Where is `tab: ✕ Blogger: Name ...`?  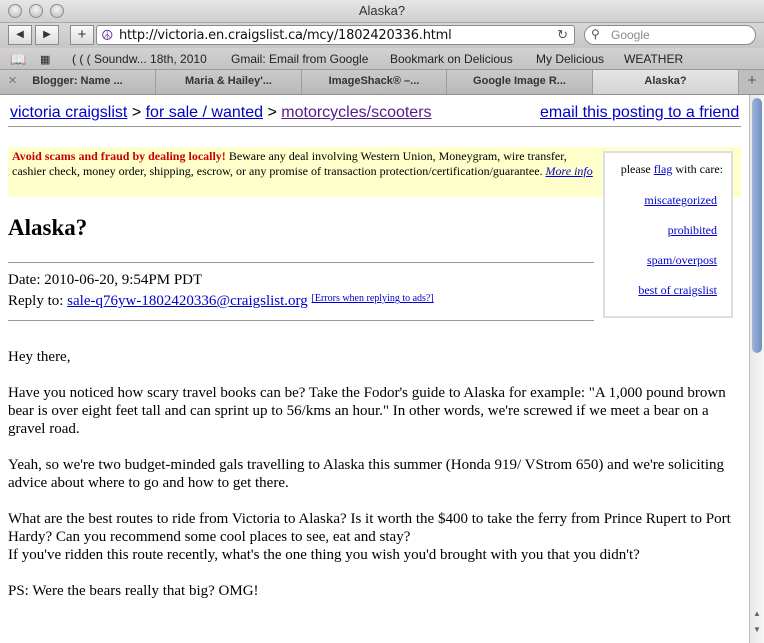
tab: ✕ Blogger: Name ... is located at coordinates (78, 82).